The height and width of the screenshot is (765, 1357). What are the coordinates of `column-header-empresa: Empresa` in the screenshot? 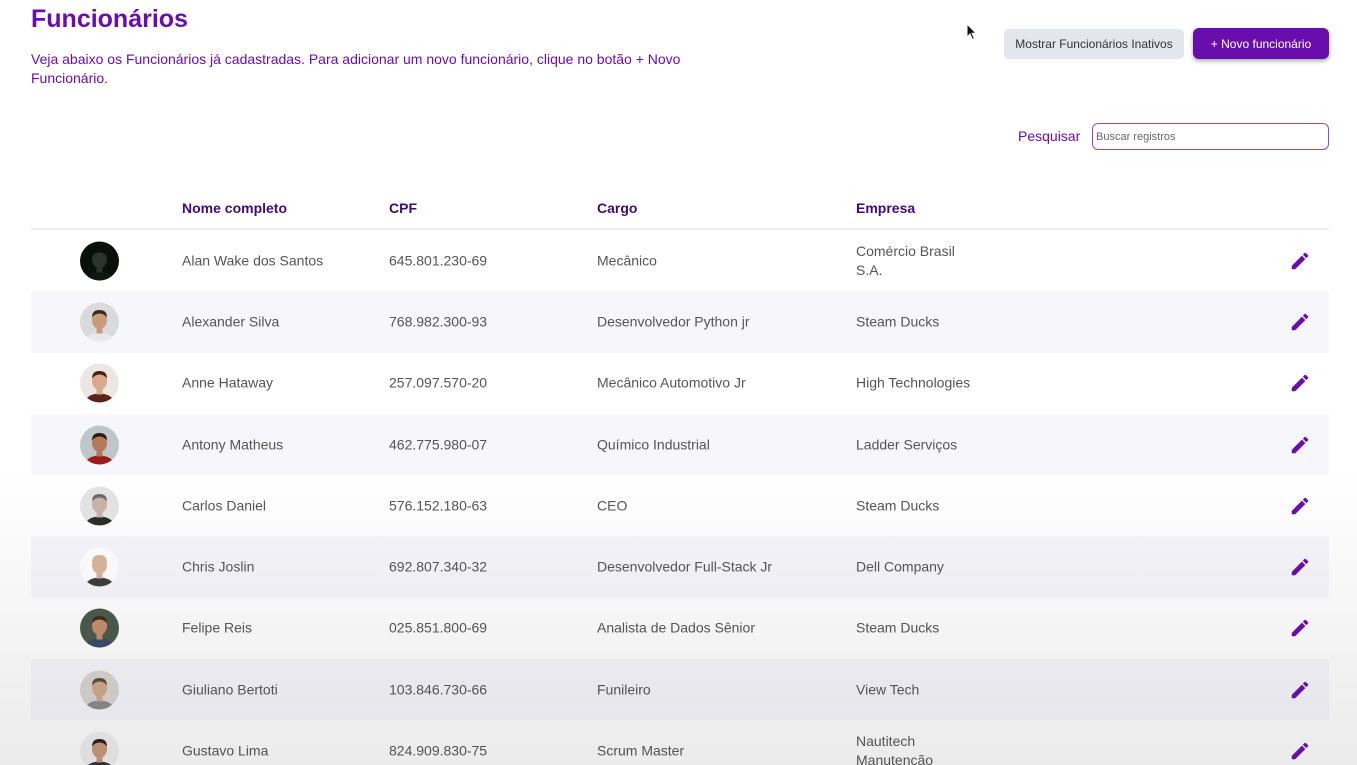 It's located at (886, 208).